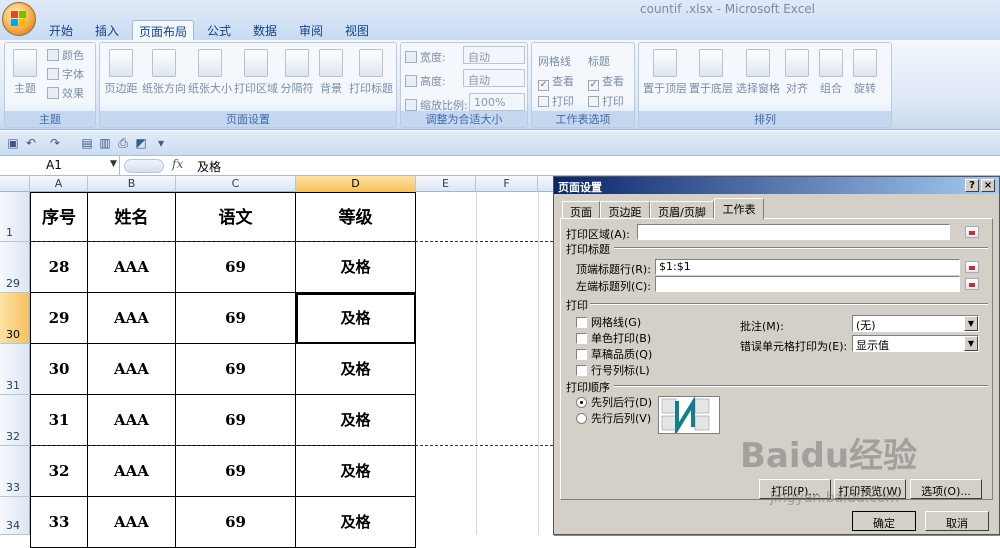  What do you see at coordinates (865, 72) in the screenshot?
I see `rotate-button: 旋转` at bounding box center [865, 72].